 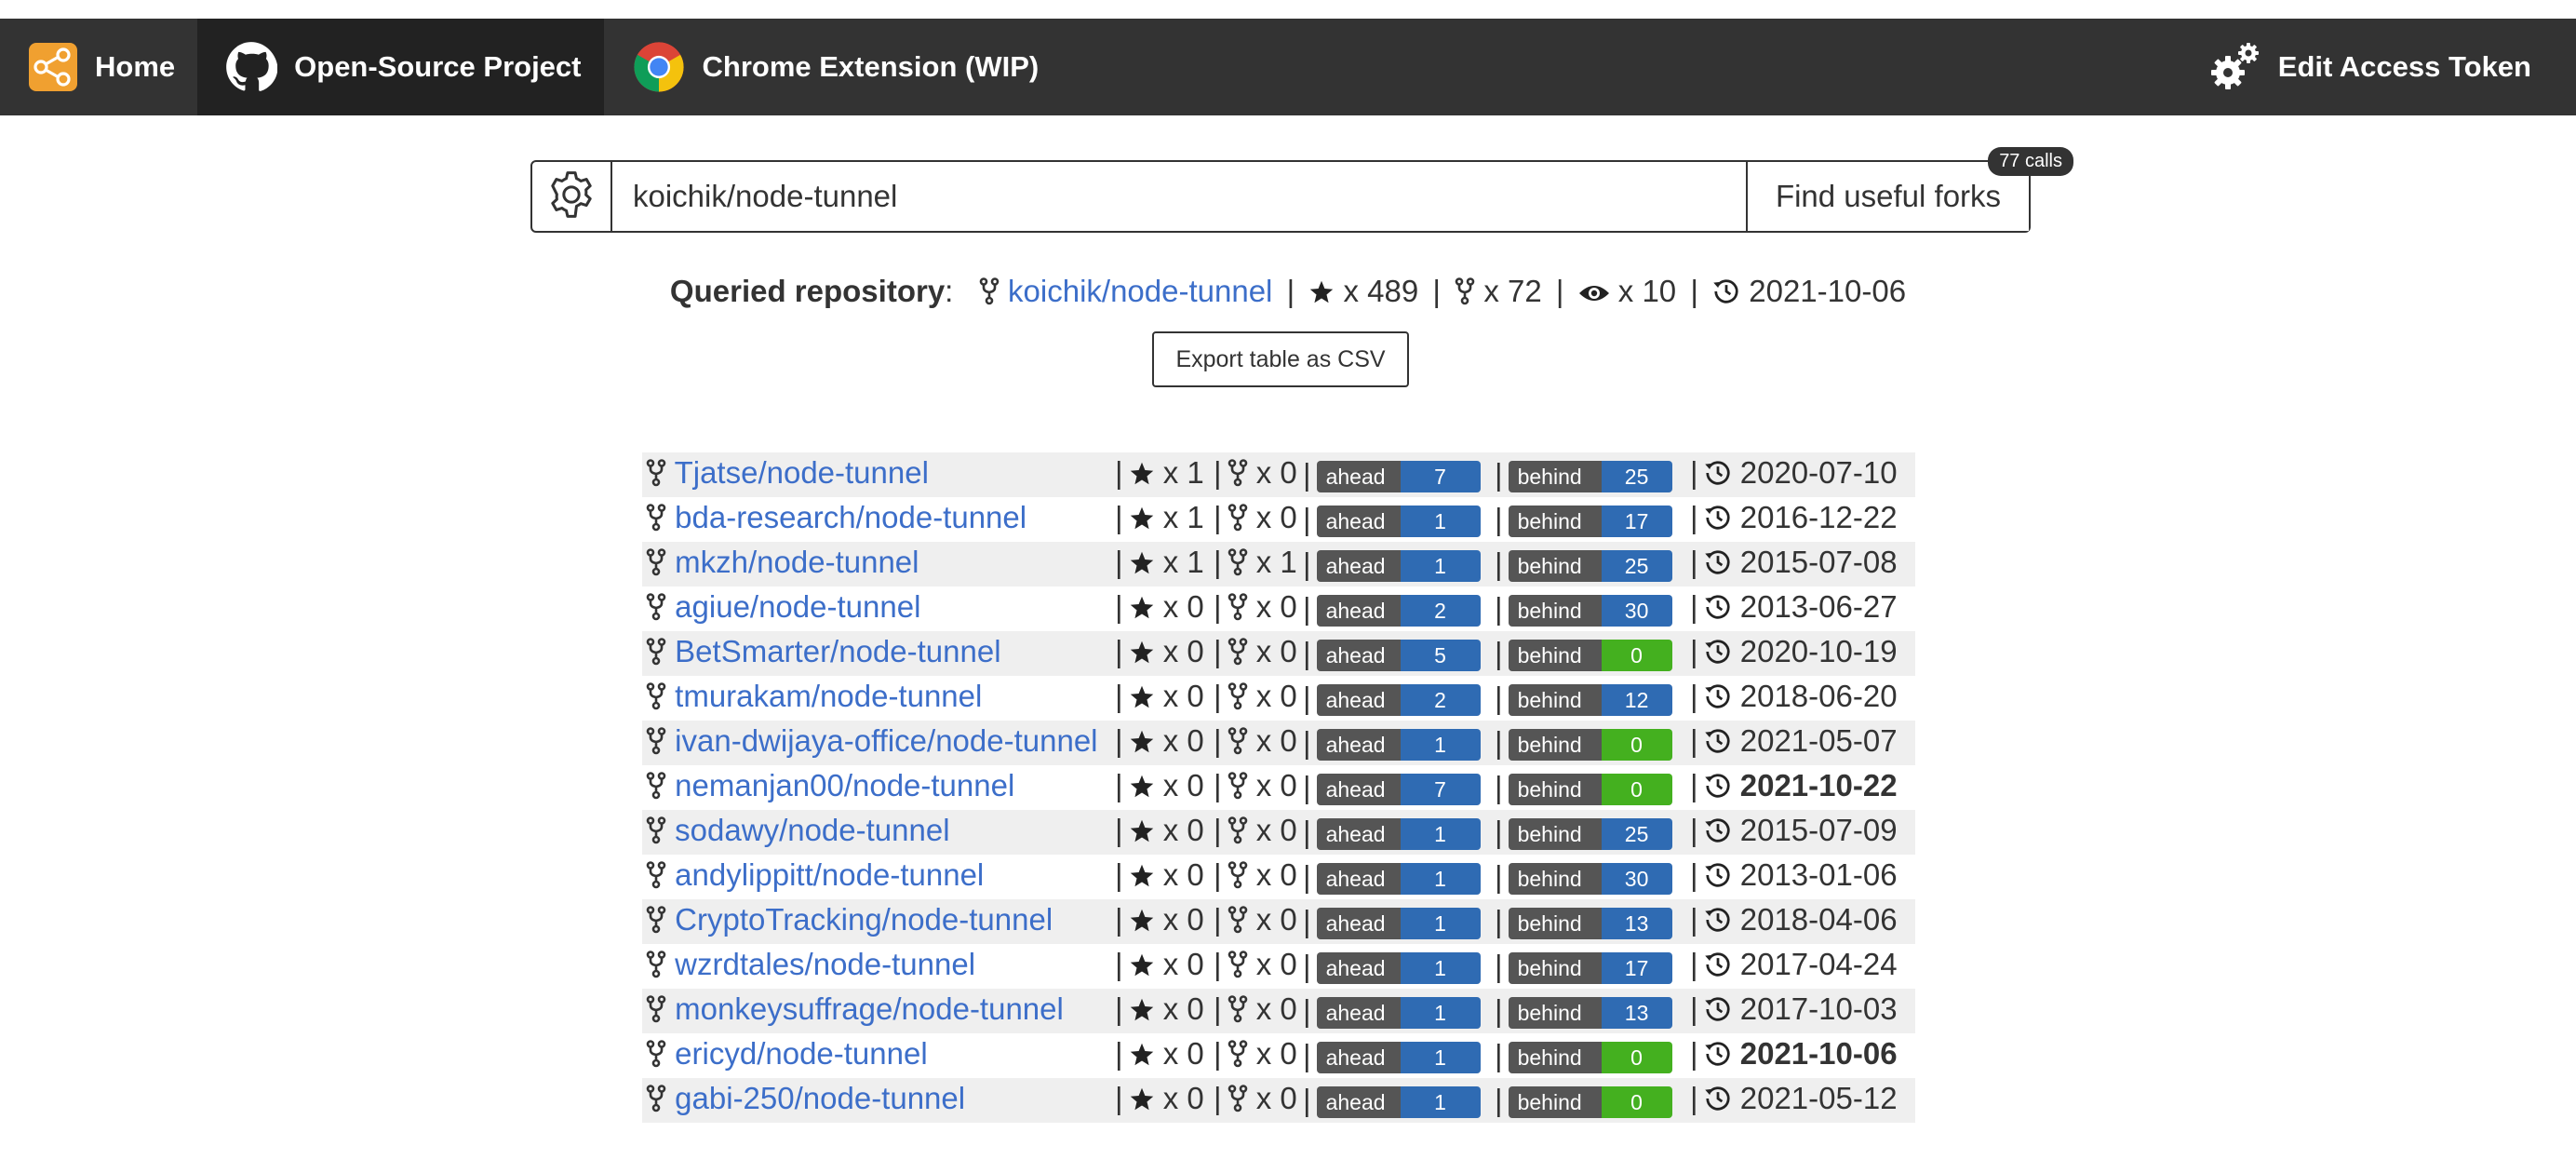 I want to click on fork-repo-link: bda-research/node-tunnel, so click(x=850, y=517).